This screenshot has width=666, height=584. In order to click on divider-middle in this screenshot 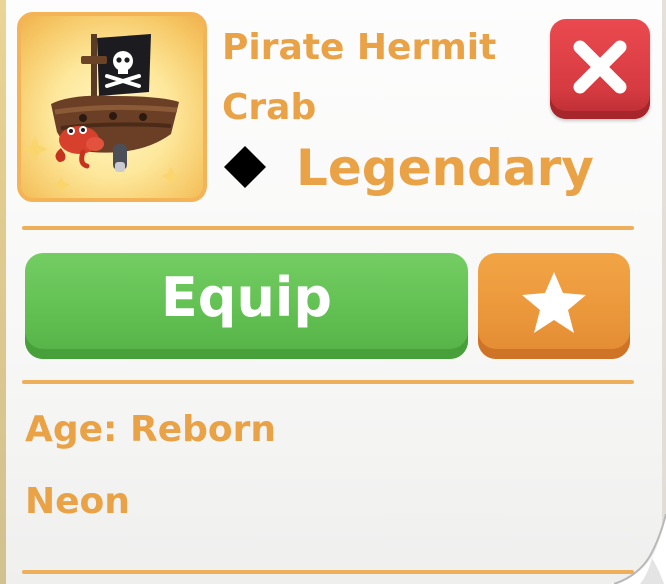, I will do `click(328, 382)`.